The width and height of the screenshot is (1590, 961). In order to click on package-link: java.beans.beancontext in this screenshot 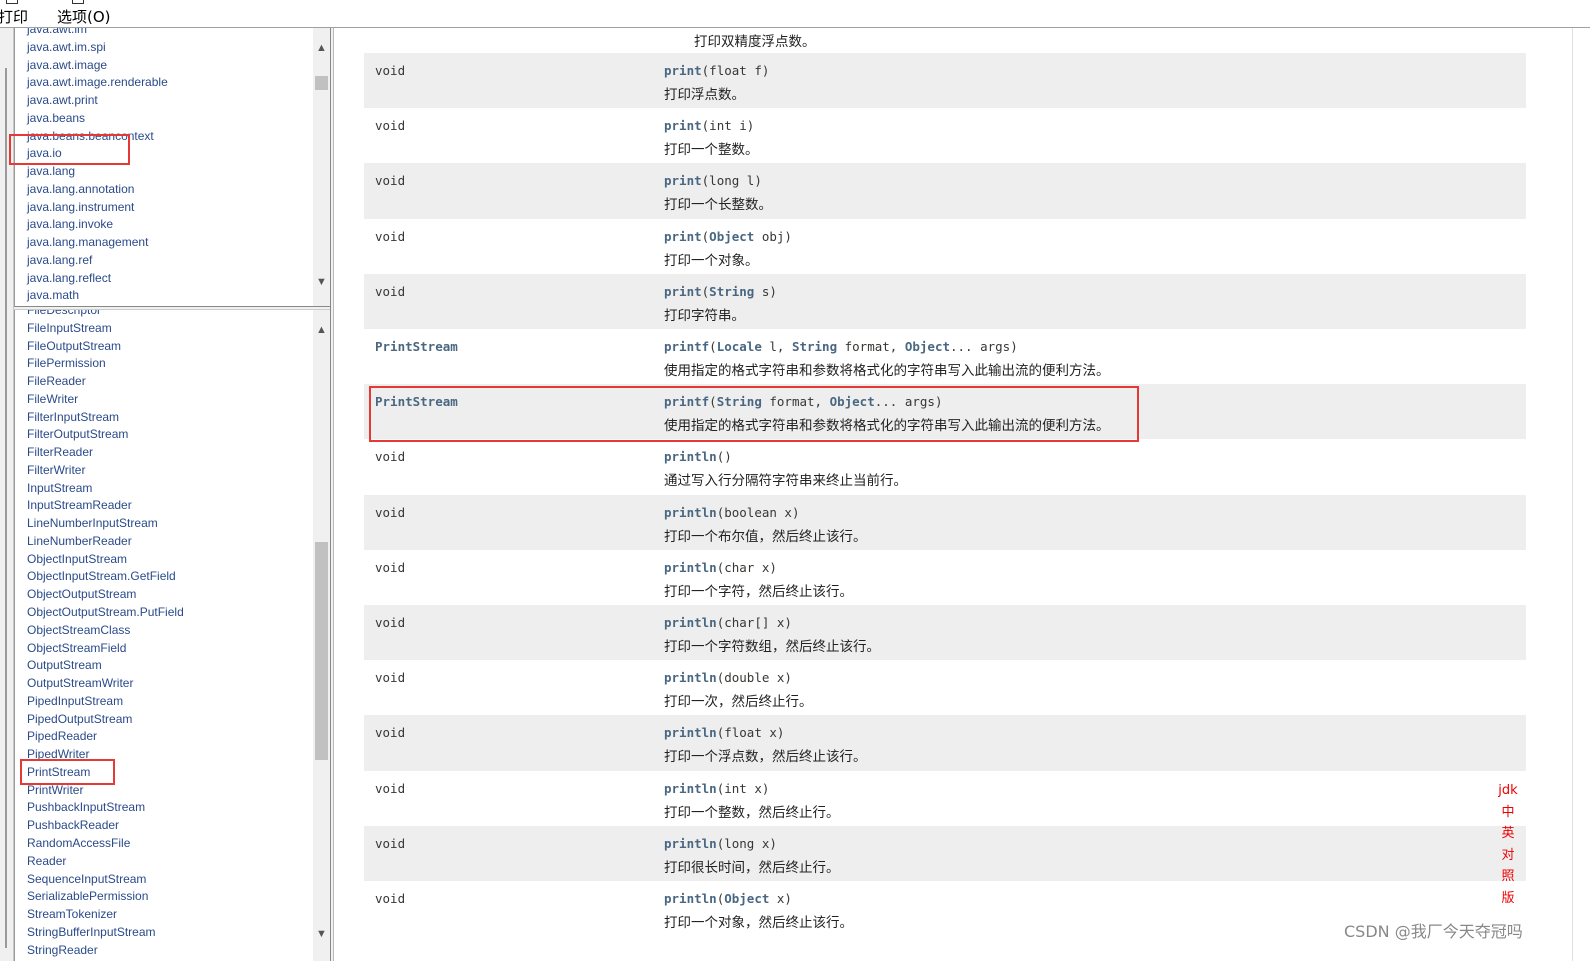, I will do `click(97, 137)`.